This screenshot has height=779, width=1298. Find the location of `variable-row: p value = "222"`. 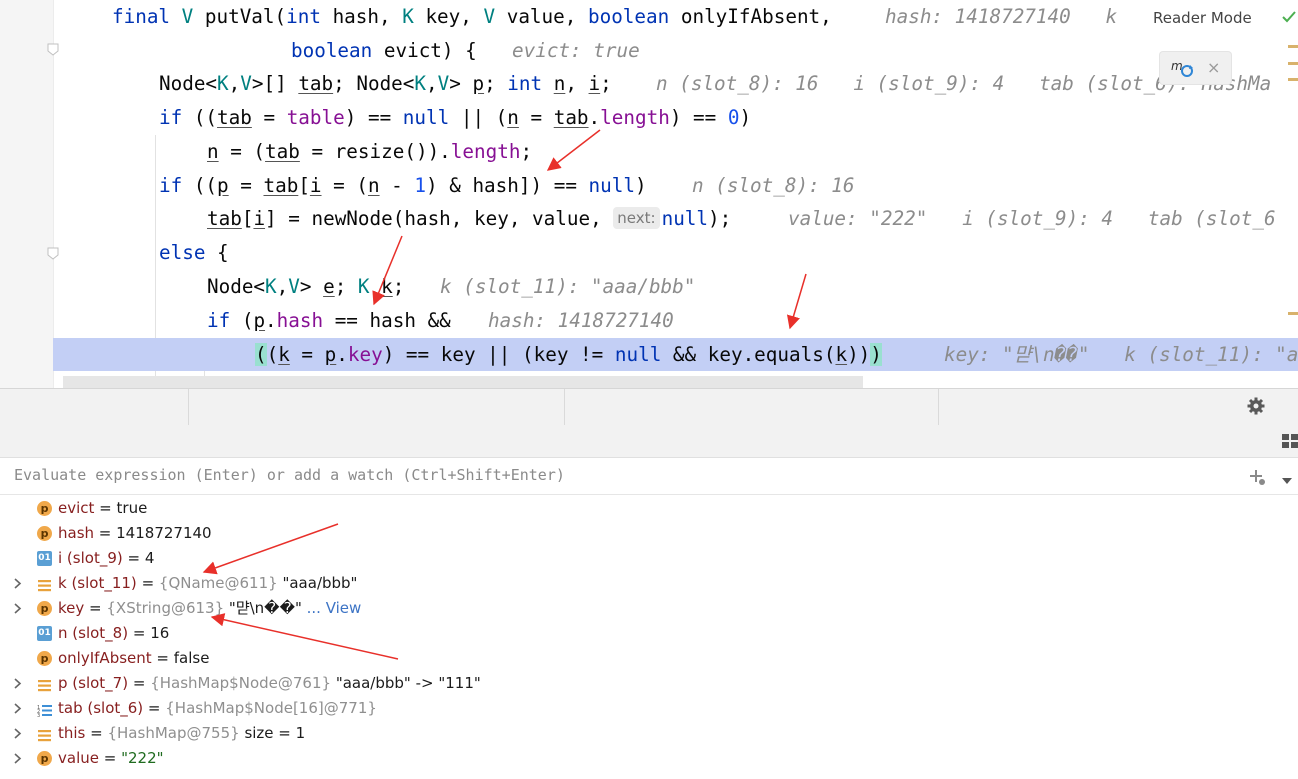

variable-row: p value = "222" is located at coordinates (649, 758).